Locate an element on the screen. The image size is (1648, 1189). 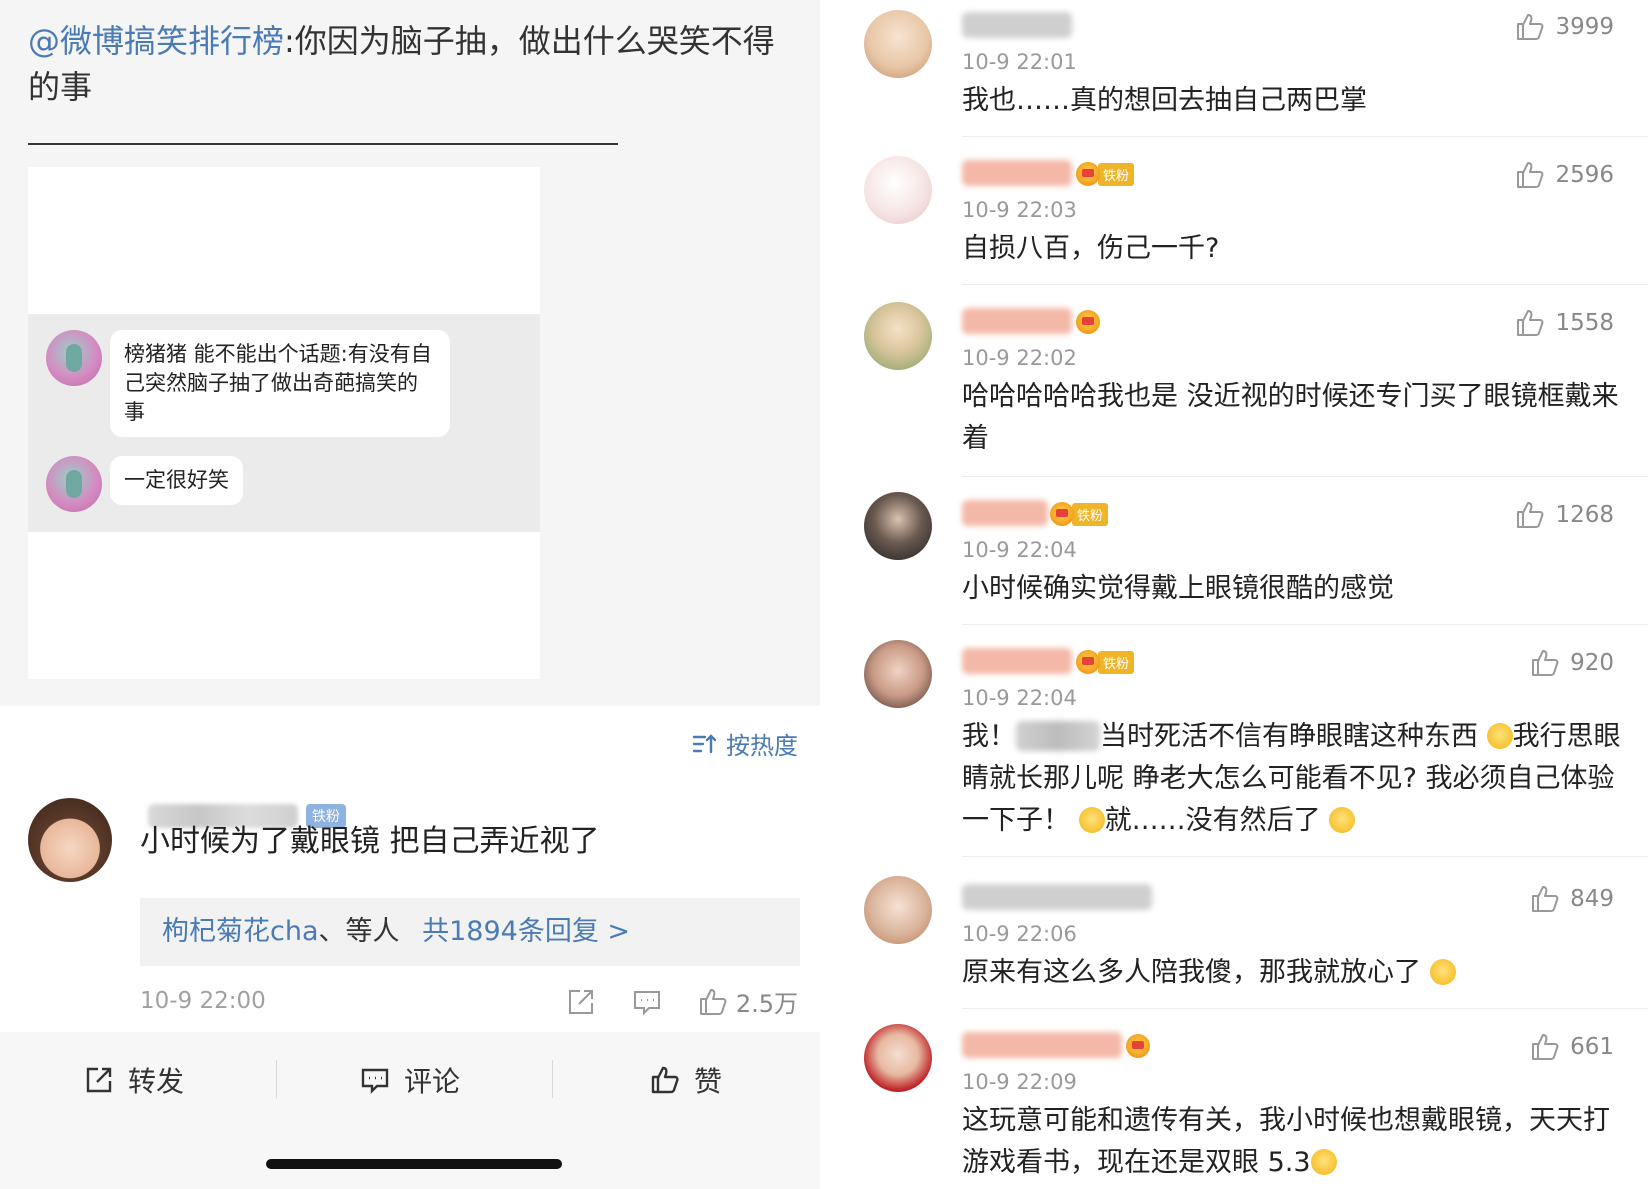
reply-names: 枸杞菊花cha is located at coordinates (240, 931).